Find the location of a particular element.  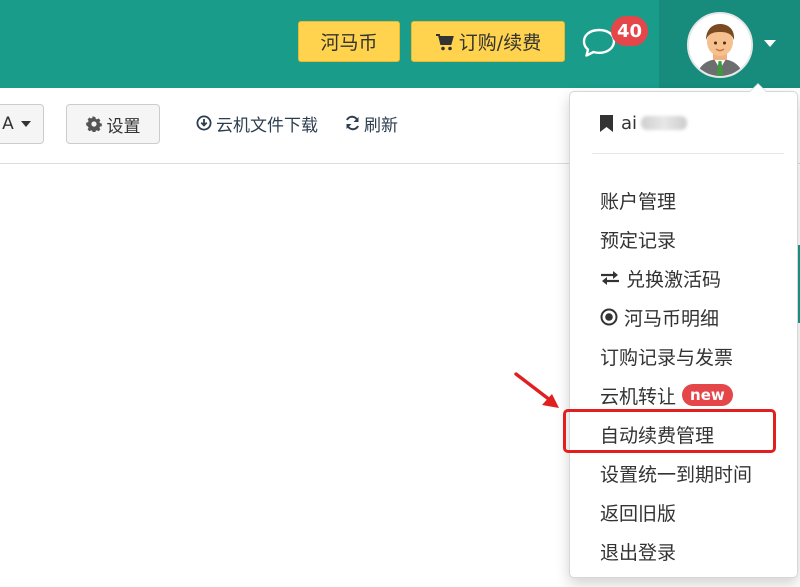

menu-item-reservations: 预定记录 is located at coordinates (638, 239).